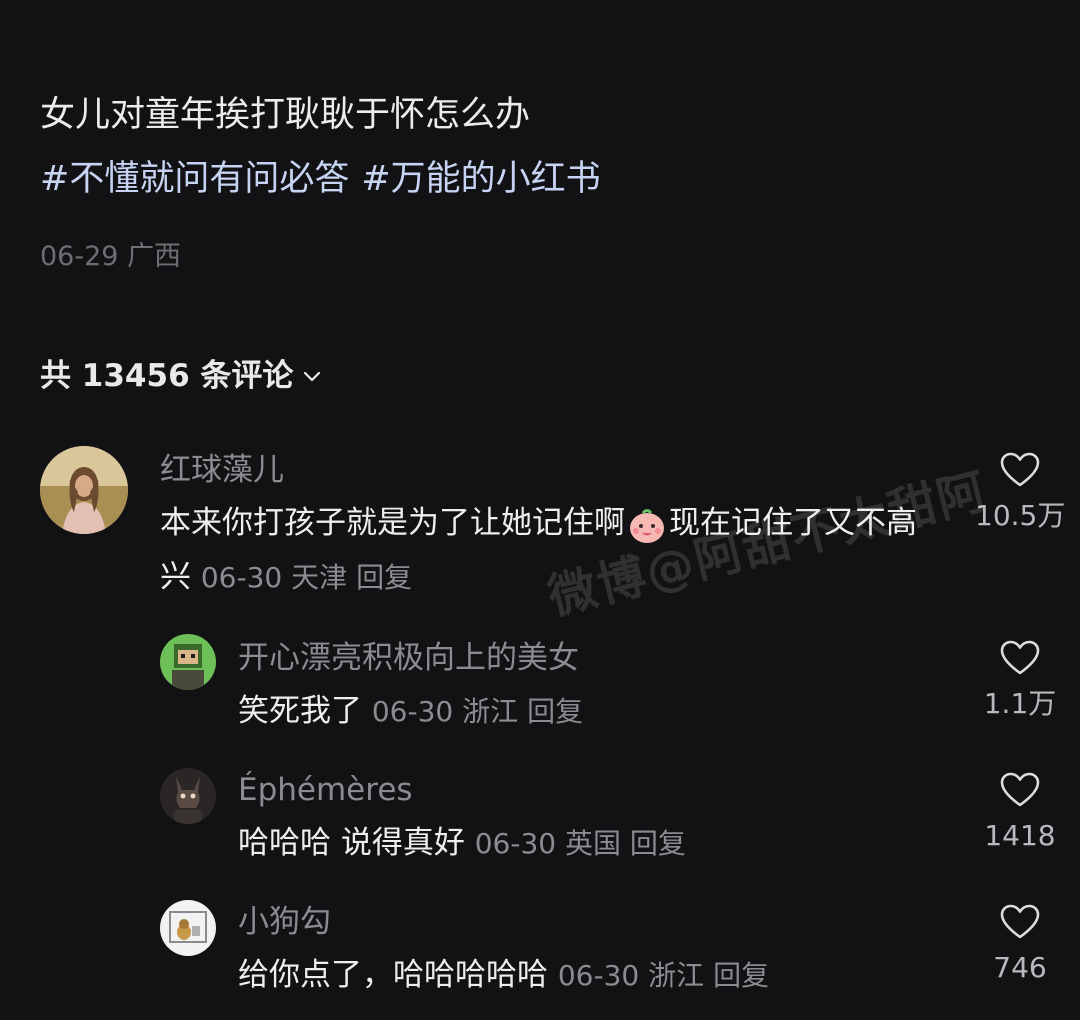 This screenshot has width=1080, height=1020. What do you see at coordinates (1020, 945) in the screenshot?
I see `like-button: 746` at bounding box center [1020, 945].